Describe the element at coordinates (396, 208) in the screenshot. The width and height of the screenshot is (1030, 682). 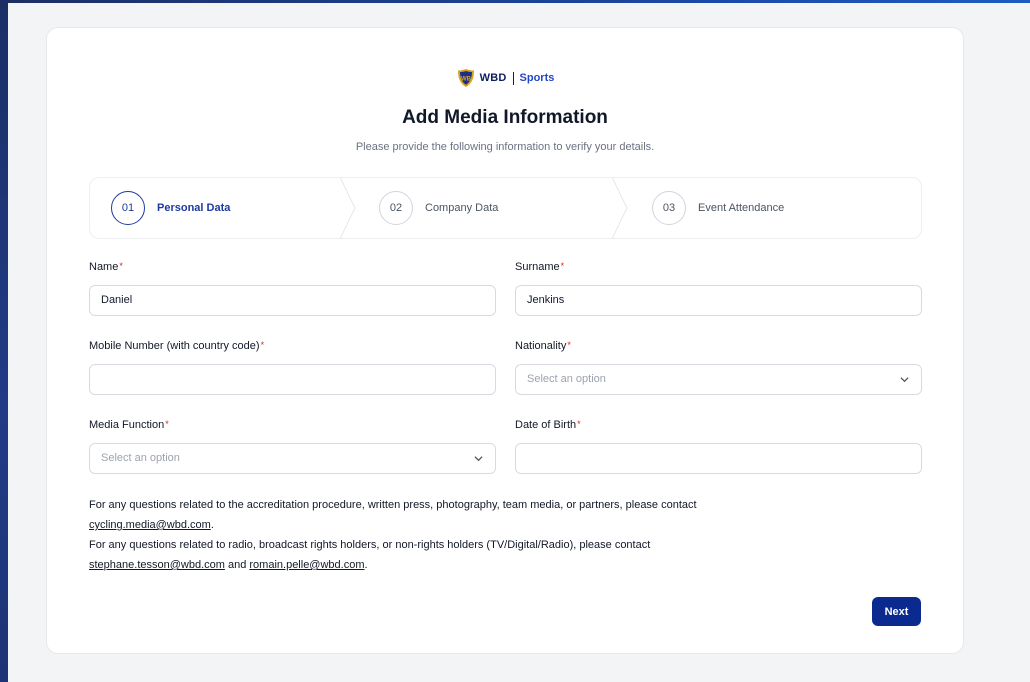
I see `step-number: 02` at that location.